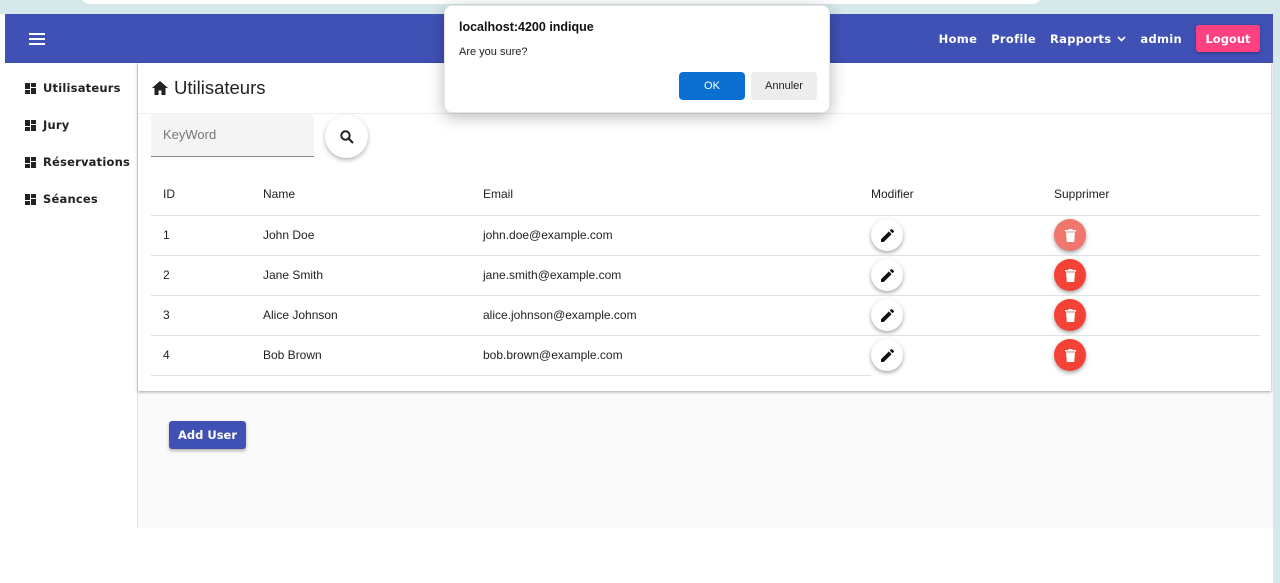  I want to click on cell-id: 2, so click(207, 275).